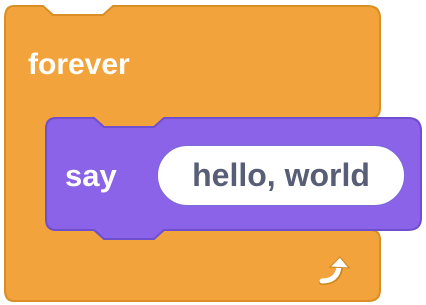 This screenshot has width=426, height=305. Describe the element at coordinates (335, 270) in the screenshot. I see `loop-arrow-icon` at that location.